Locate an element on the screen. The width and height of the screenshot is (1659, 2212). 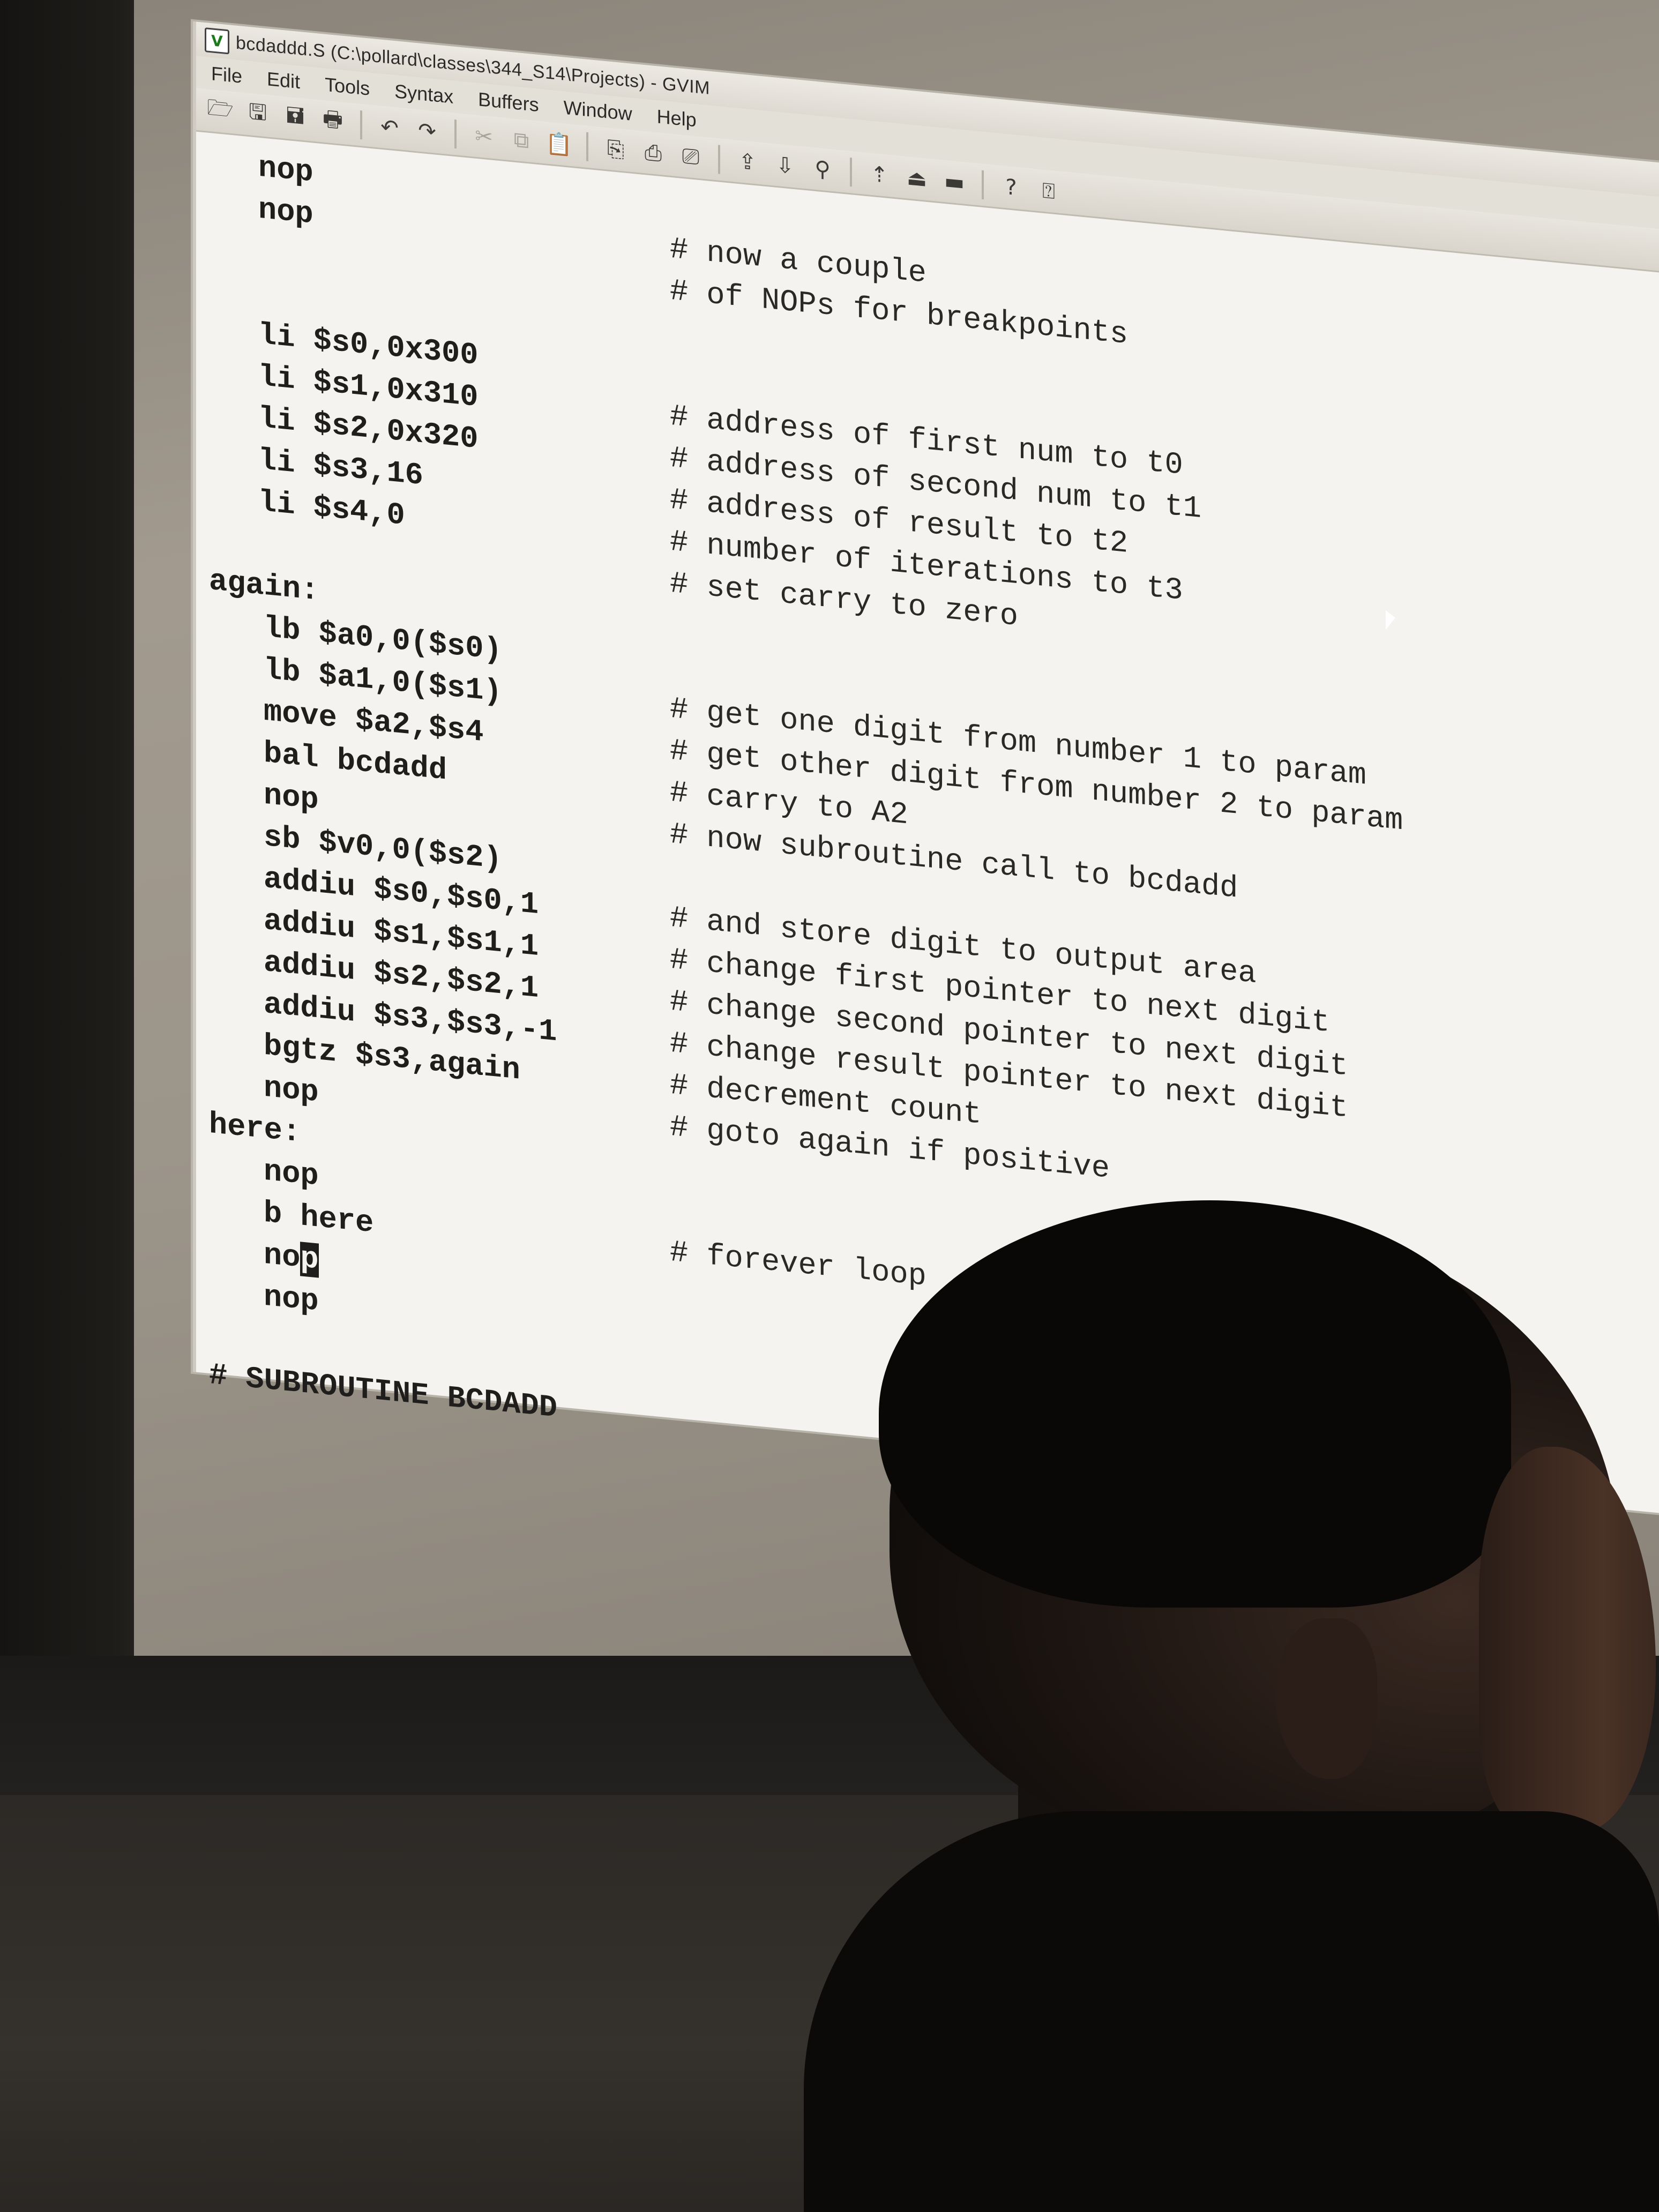
menu-buffers: Buffers is located at coordinates (508, 102).